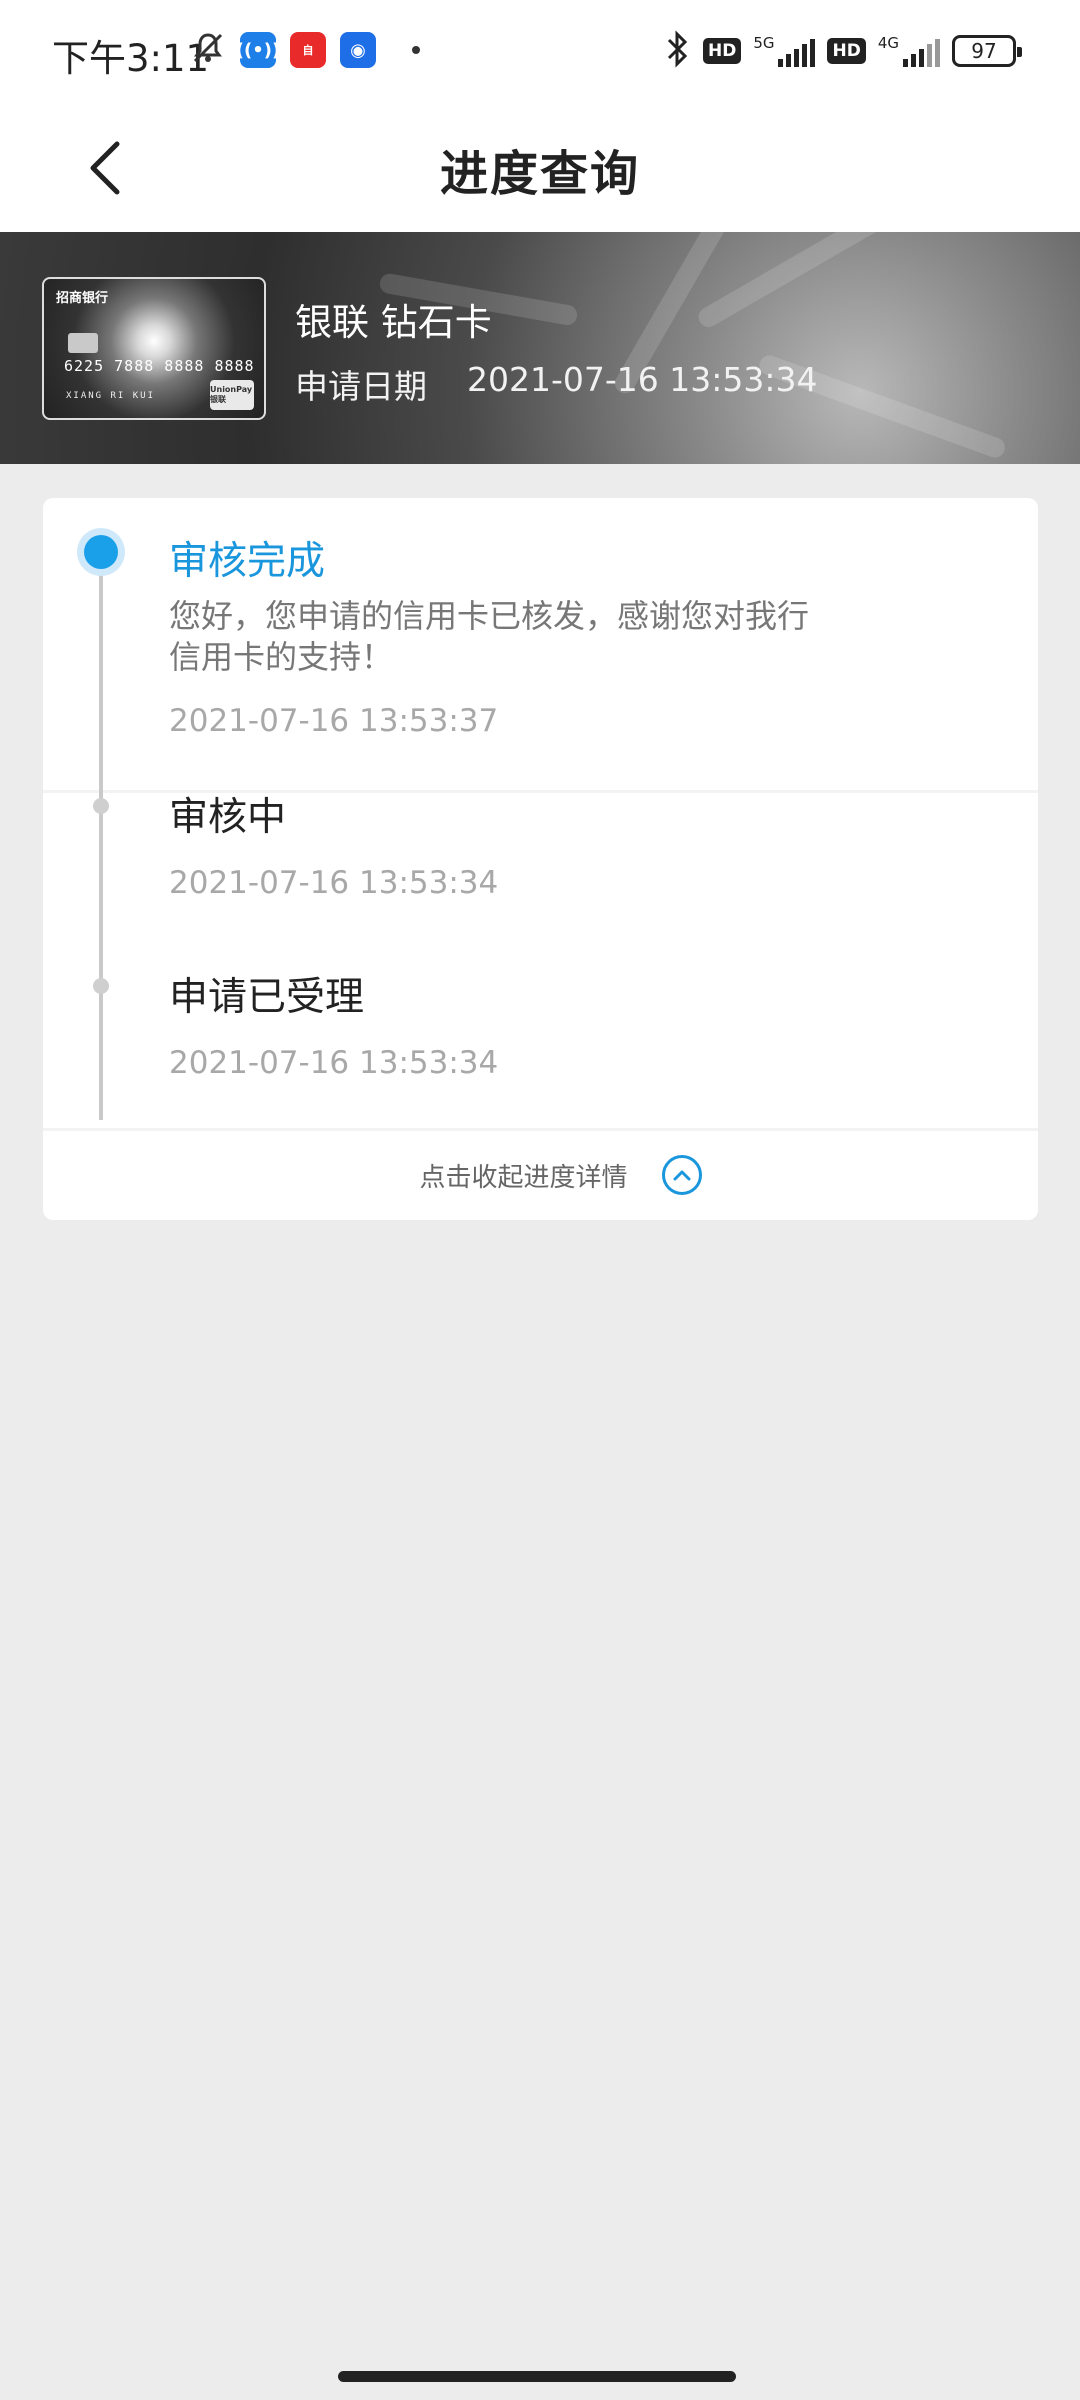 Image resolution: width=1080 pixels, height=2400 pixels. Describe the element at coordinates (523, 1177) in the screenshot. I see `collapse-label: 点击收起进度详情` at that location.